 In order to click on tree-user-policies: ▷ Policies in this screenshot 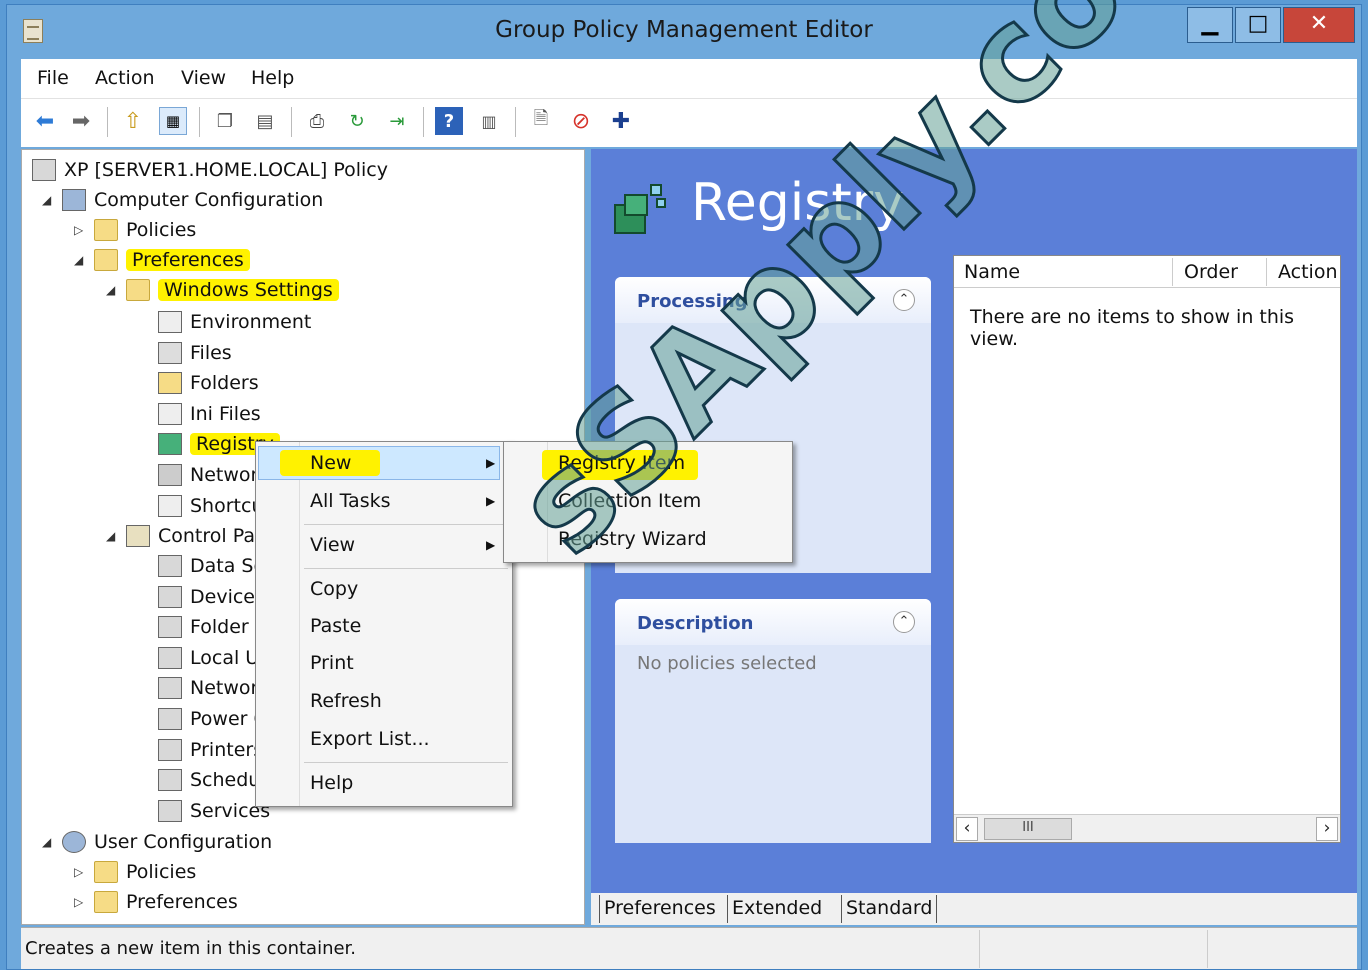, I will do `click(135, 872)`.